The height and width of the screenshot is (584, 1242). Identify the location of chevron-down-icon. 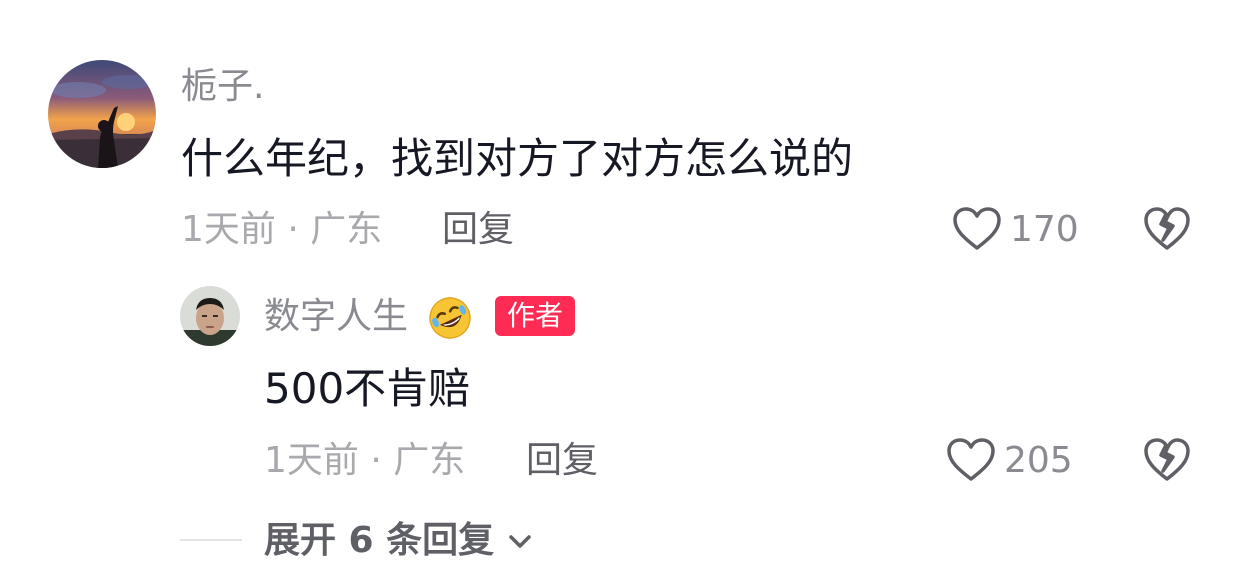
(520, 541).